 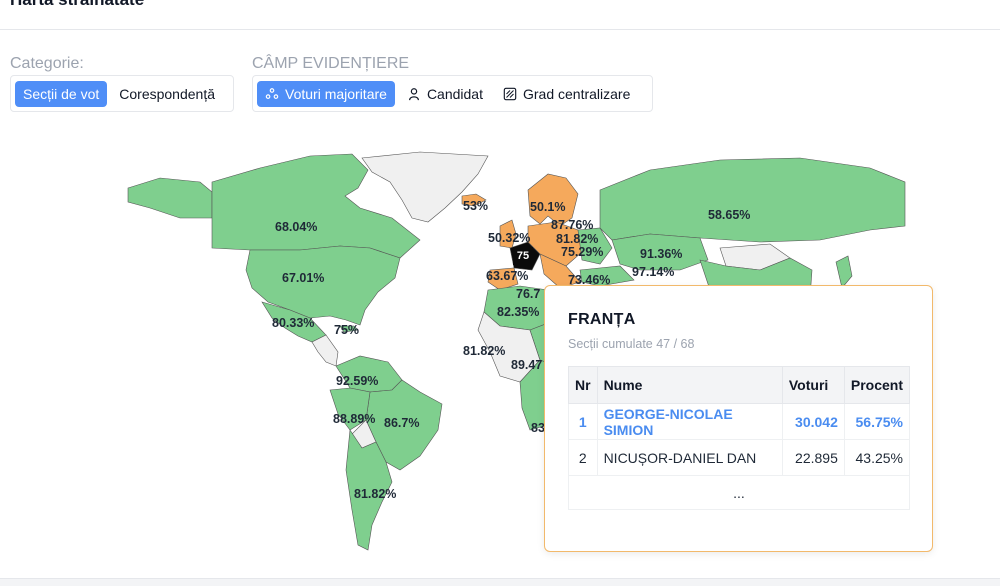 I want to click on centralization-degree-label: Grad centralizare, so click(x=576, y=93).